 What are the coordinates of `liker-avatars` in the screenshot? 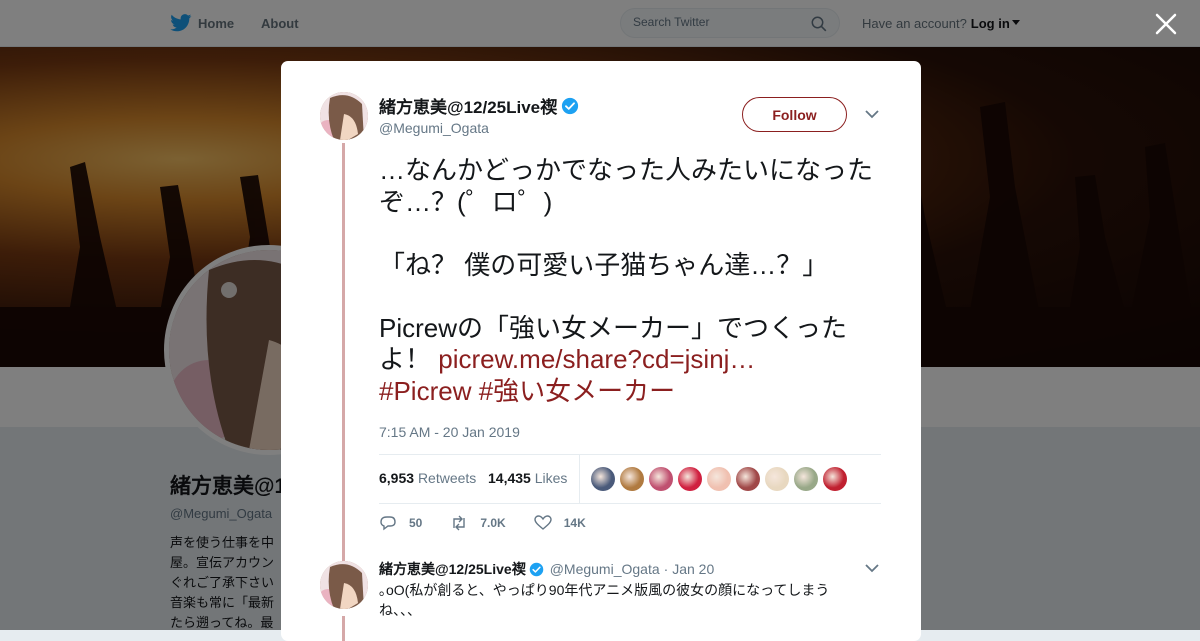 It's located at (721, 479).